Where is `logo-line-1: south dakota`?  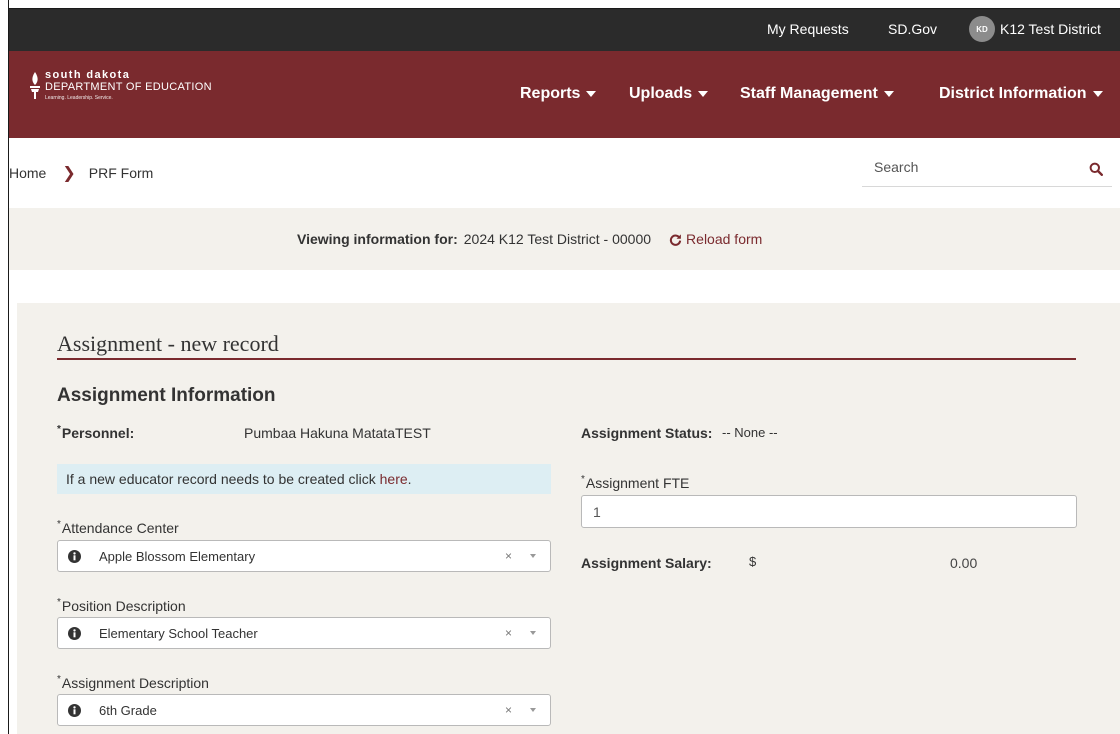
logo-line-1: south dakota is located at coordinates (88, 75).